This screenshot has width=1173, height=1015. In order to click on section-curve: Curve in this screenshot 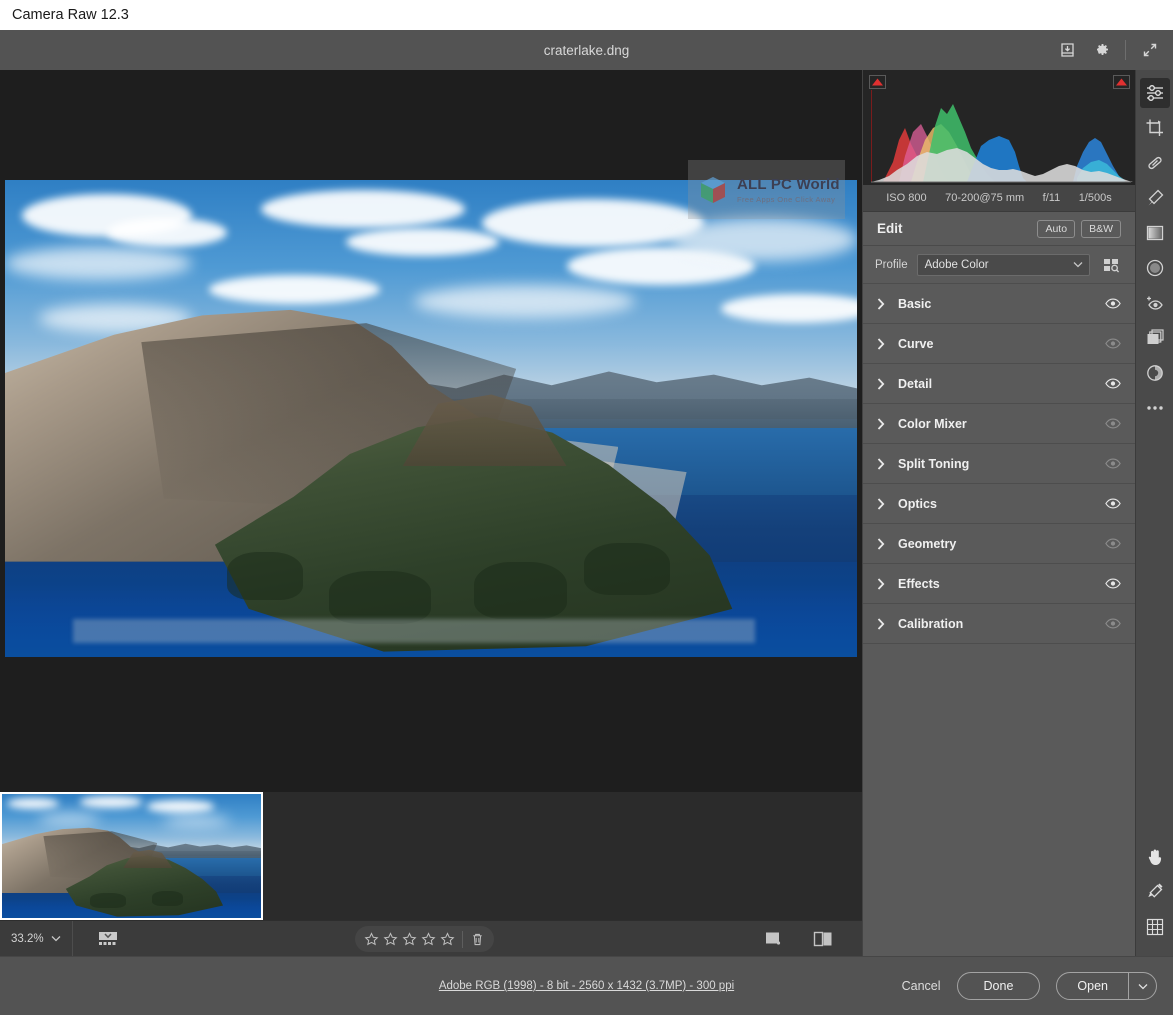, I will do `click(999, 344)`.